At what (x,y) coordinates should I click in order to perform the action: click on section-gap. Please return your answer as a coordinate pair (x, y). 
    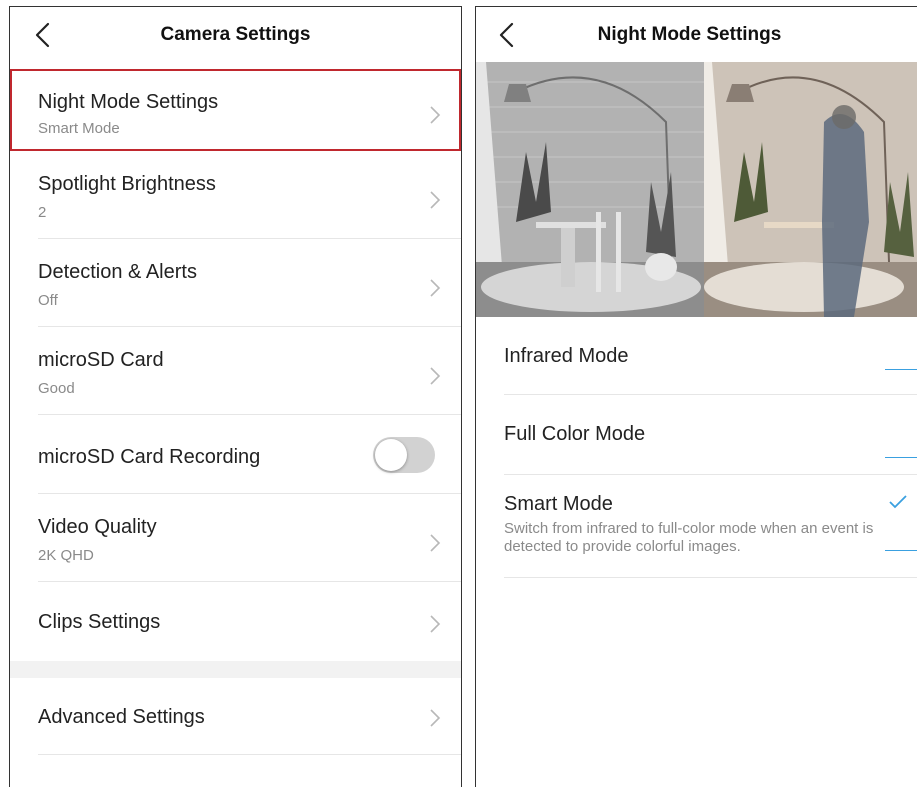
    Looking at the image, I should click on (235, 669).